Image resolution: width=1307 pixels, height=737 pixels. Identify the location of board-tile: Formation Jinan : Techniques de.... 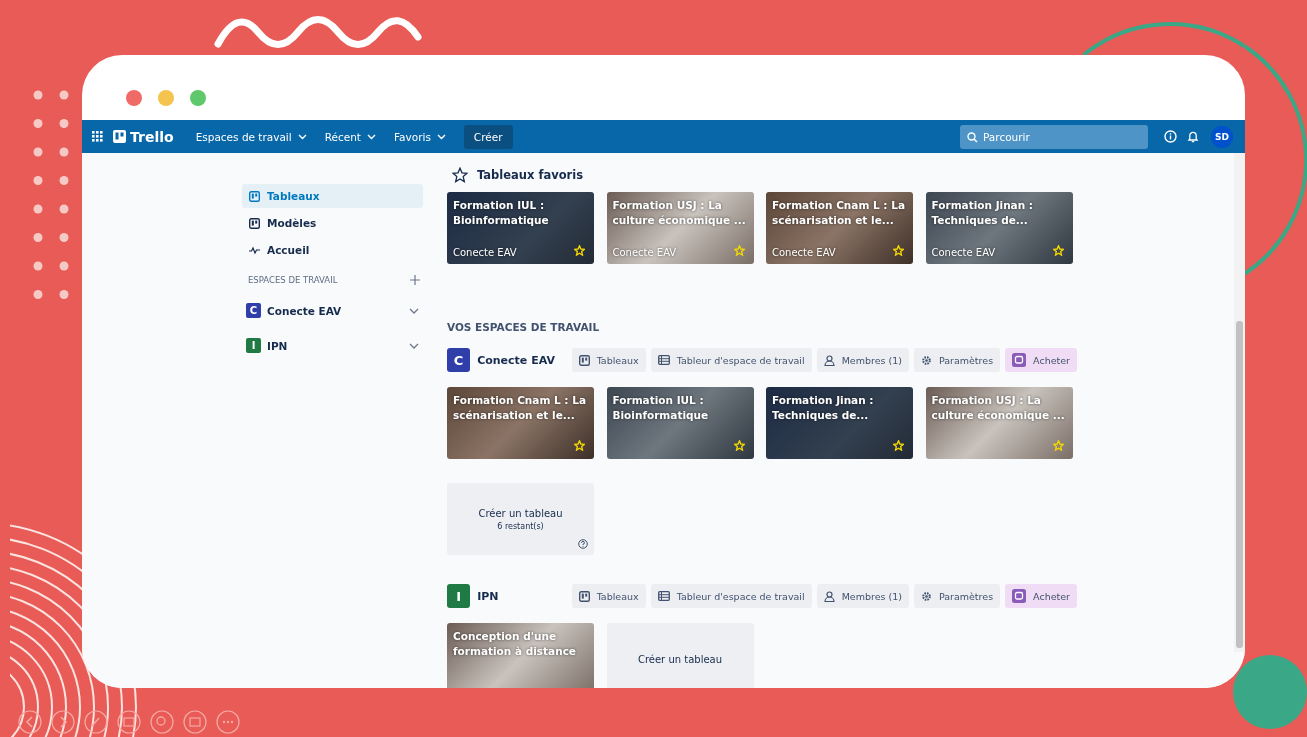
(839, 423).